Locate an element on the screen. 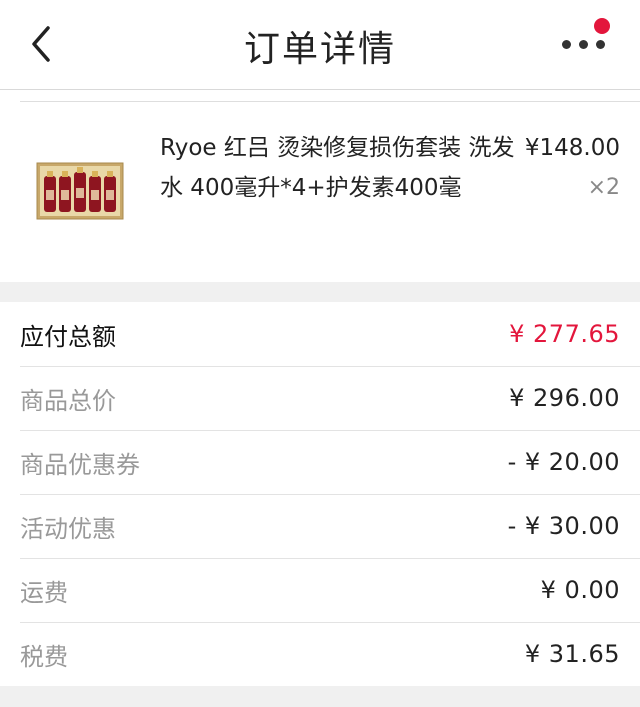  summary-value: - ¥ 30.00 is located at coordinates (563, 526).